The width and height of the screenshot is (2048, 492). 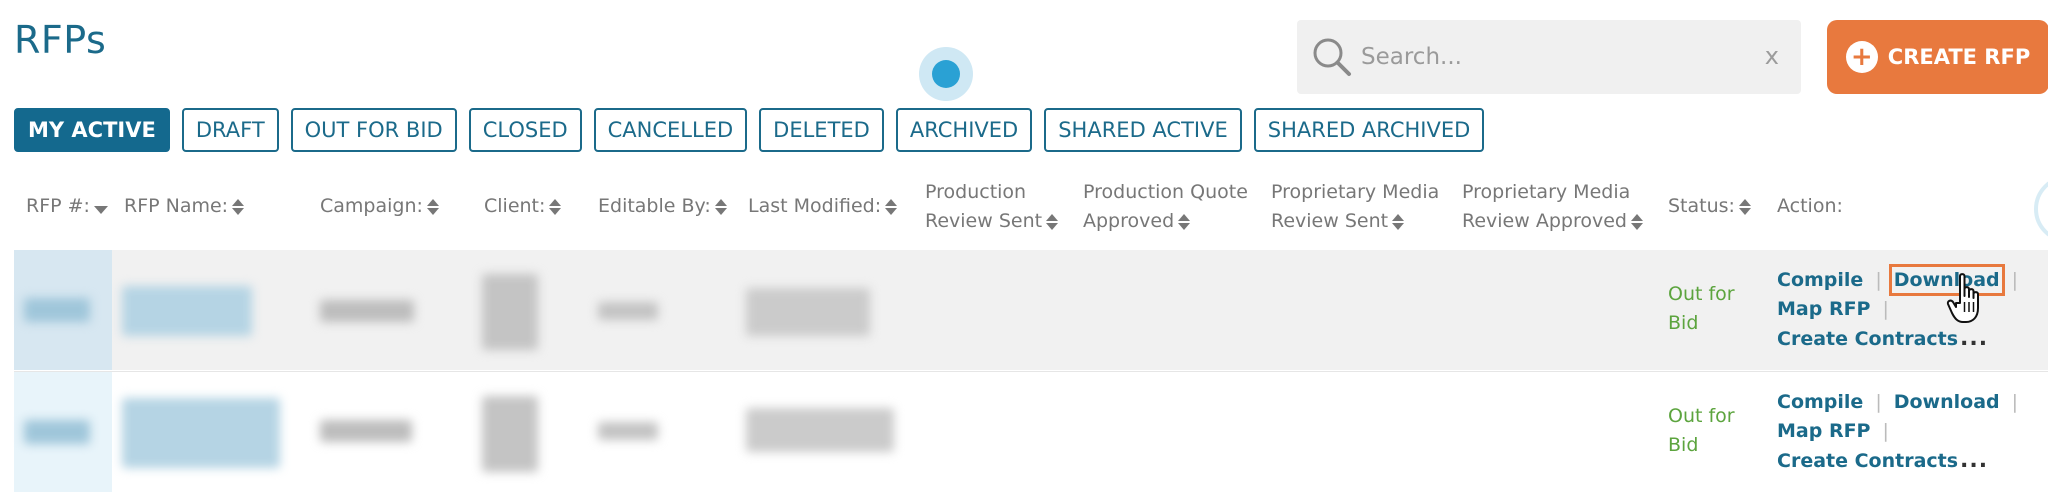 What do you see at coordinates (991, 207) in the screenshot?
I see `header-production-review-sent: Production Review Sent` at bounding box center [991, 207].